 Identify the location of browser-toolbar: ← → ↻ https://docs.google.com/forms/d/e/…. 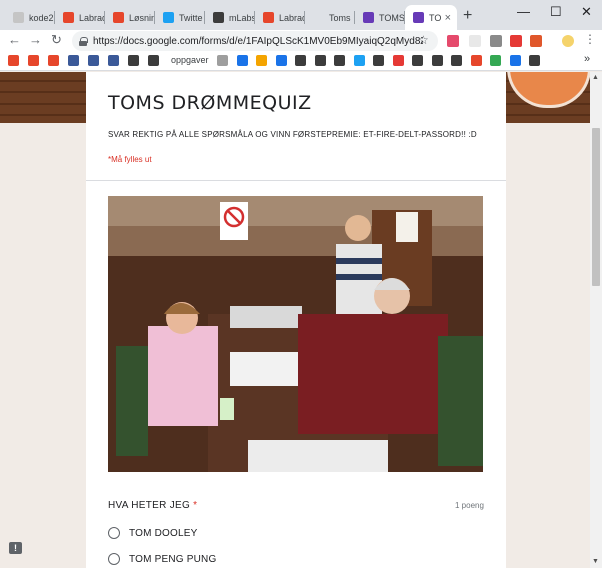
(301, 41).